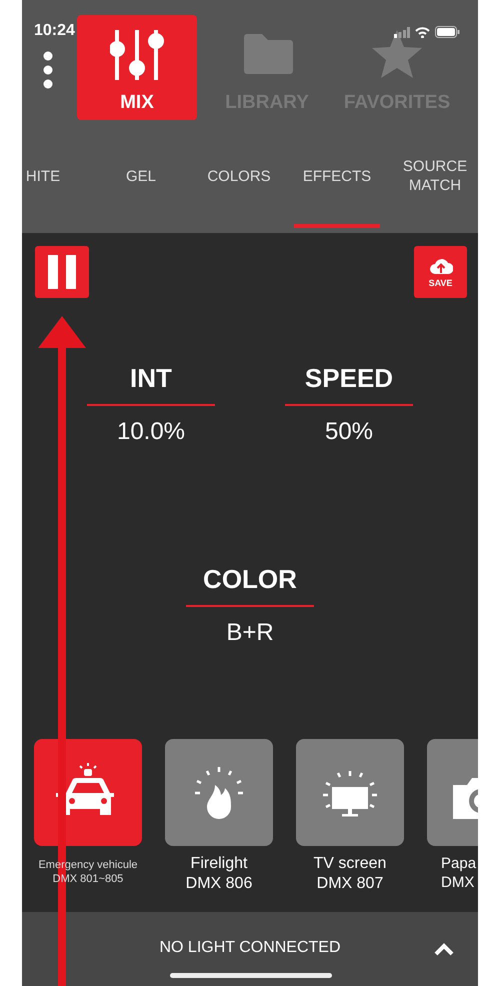 Image resolution: width=486 pixels, height=986 pixels. What do you see at coordinates (151, 384) in the screenshot?
I see `parameter-label: INT` at bounding box center [151, 384].